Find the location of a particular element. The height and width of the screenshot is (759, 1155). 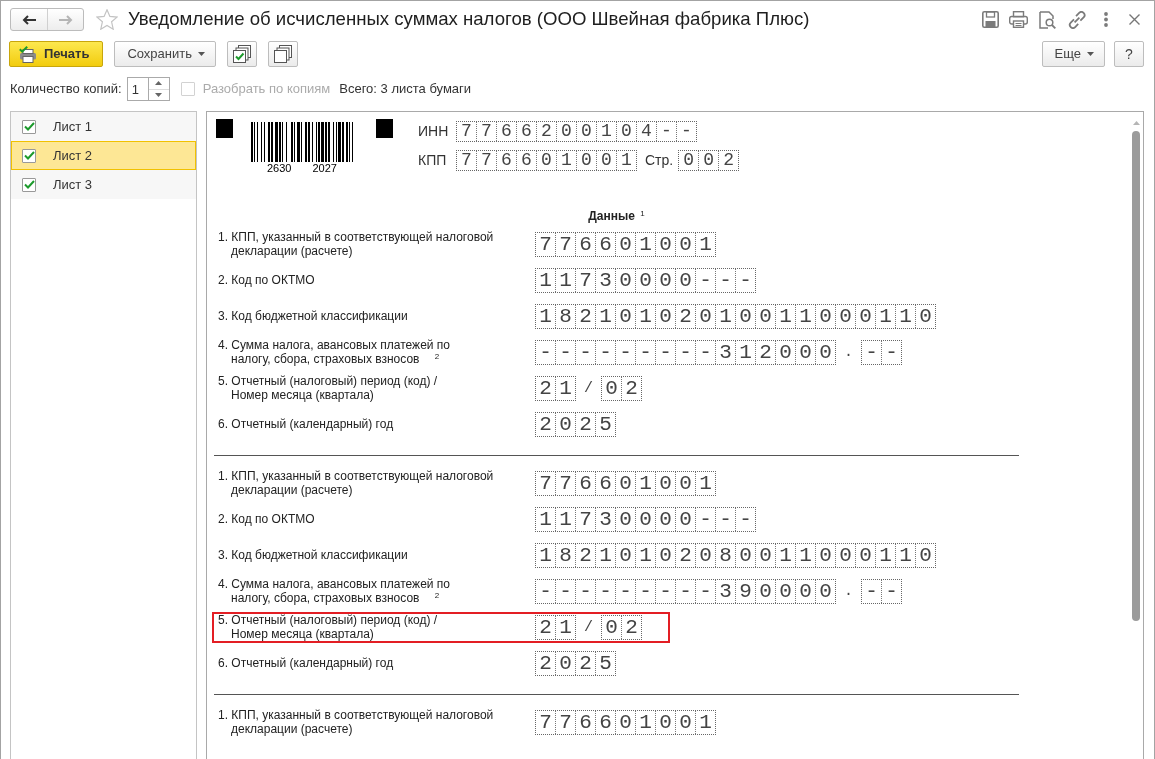

print-icon is located at coordinates (1018, 19).